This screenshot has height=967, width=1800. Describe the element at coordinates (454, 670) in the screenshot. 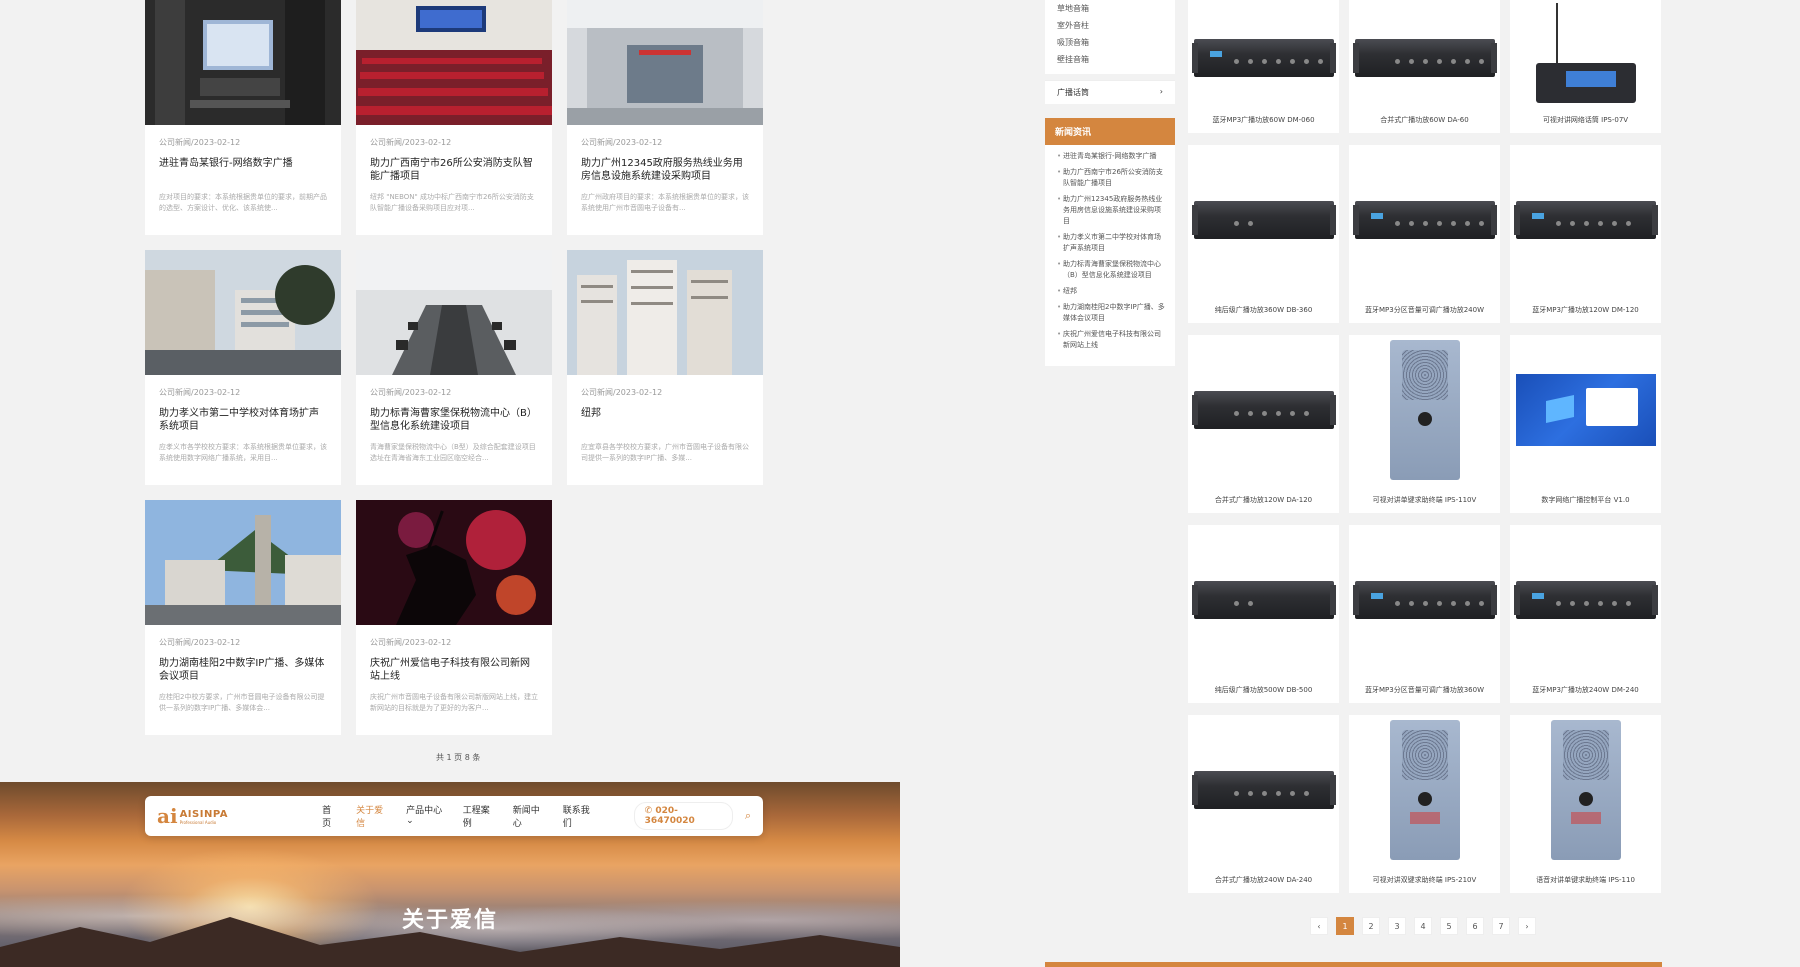

I see `news-title: 庆祝广州爱信电子科技有限公司新网站上线` at that location.